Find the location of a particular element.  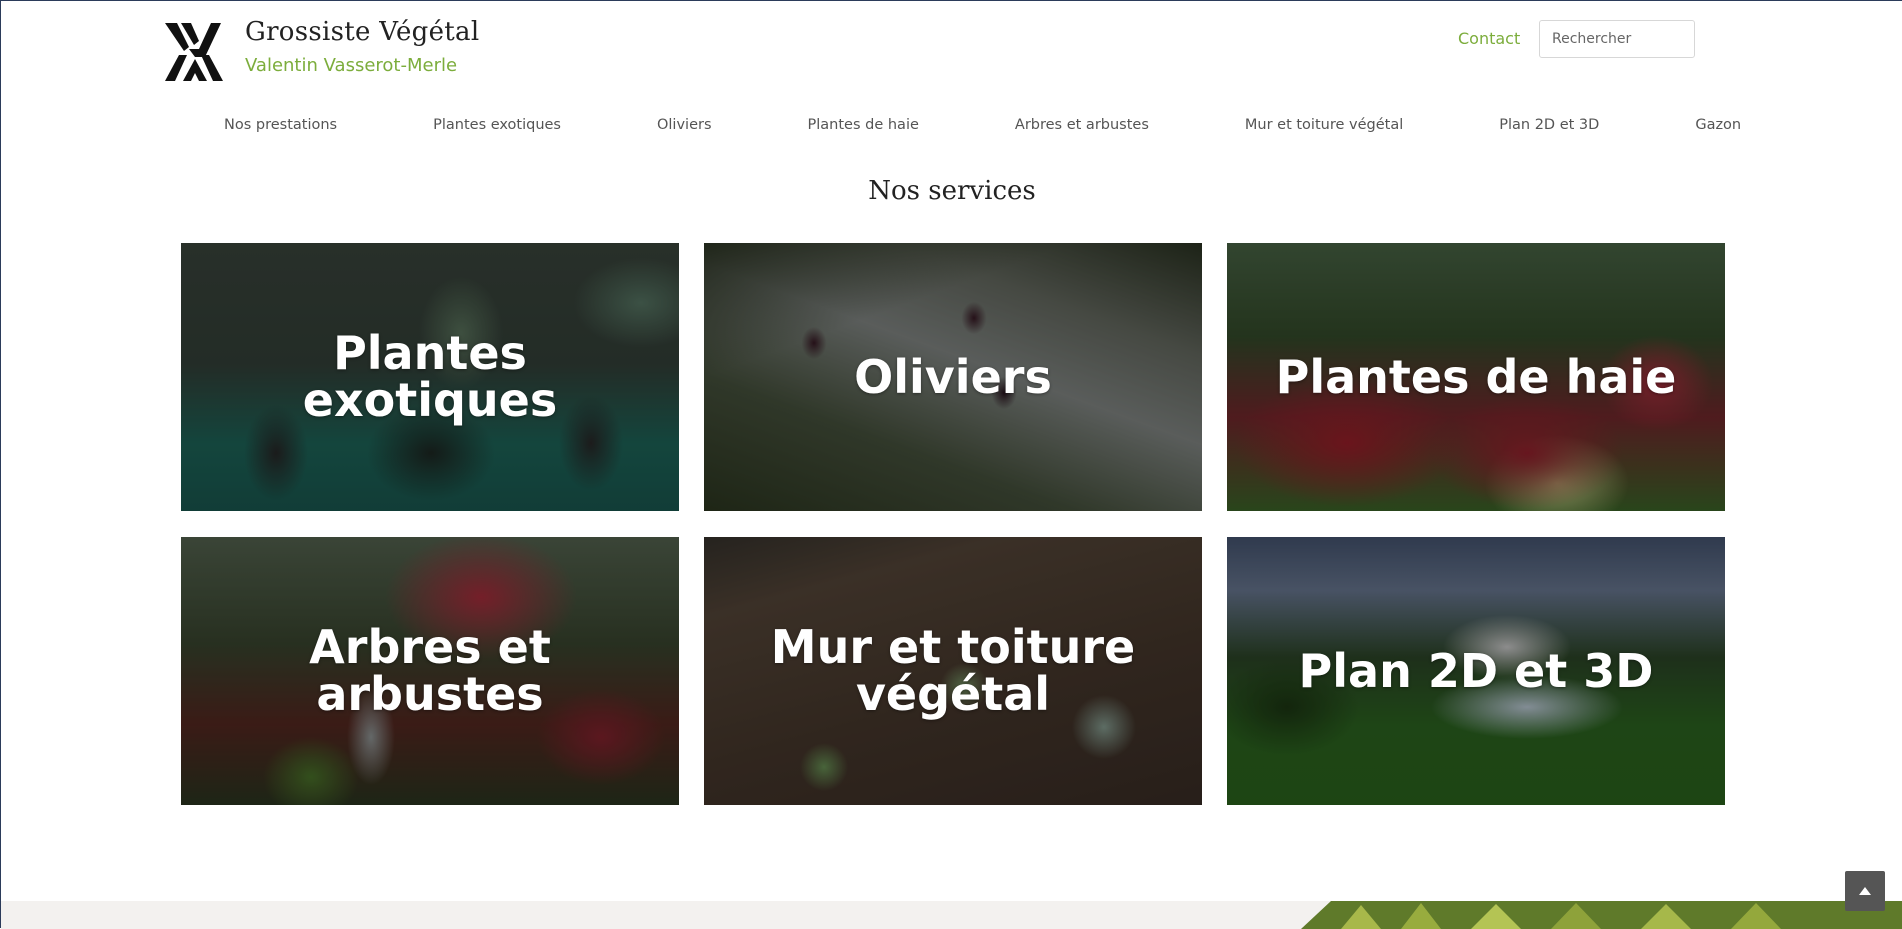

nav-item-plantes-exotiques: Plantes exotiques is located at coordinates (497, 125).